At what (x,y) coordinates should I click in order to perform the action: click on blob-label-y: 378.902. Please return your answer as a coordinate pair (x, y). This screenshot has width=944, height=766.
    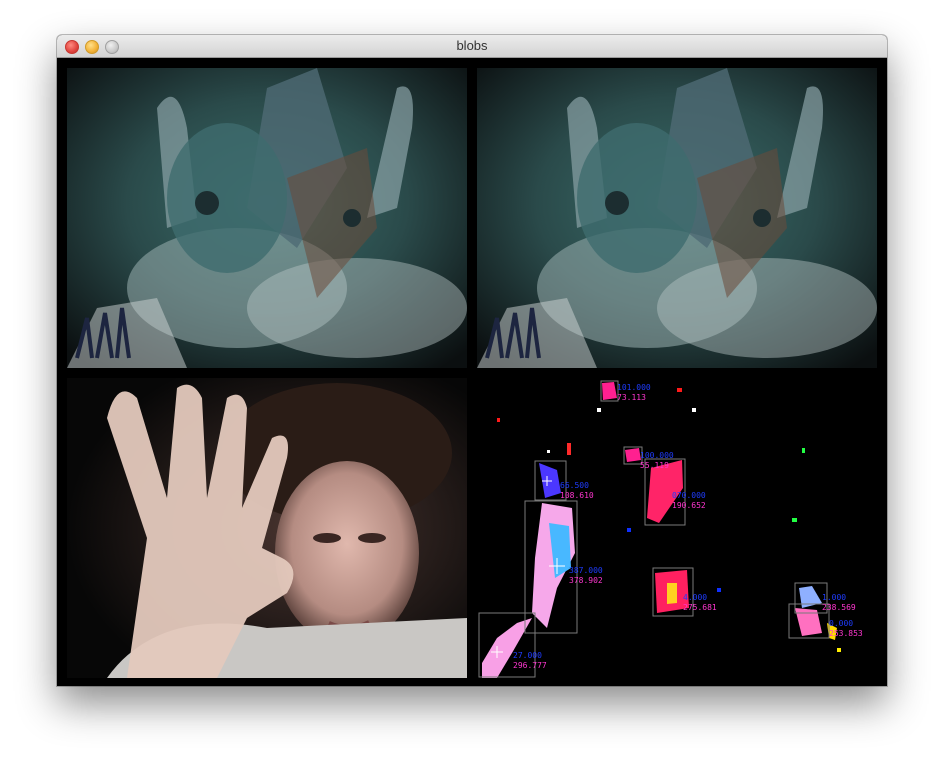
    Looking at the image, I should click on (586, 580).